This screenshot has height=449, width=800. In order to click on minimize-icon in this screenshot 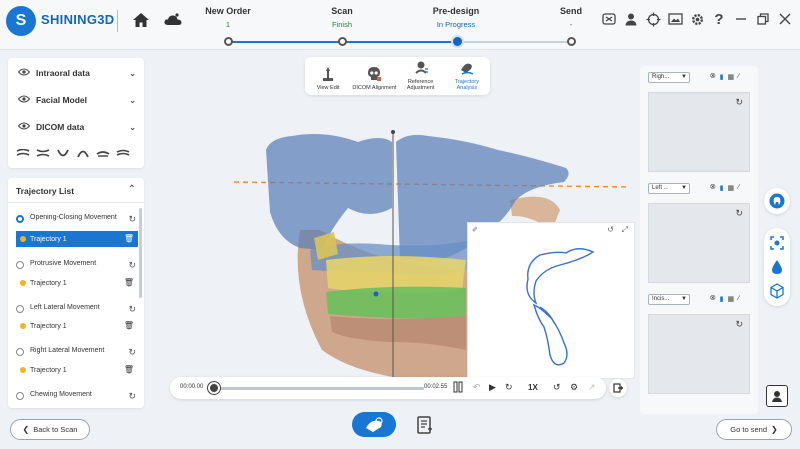, I will do `click(741, 19)`.